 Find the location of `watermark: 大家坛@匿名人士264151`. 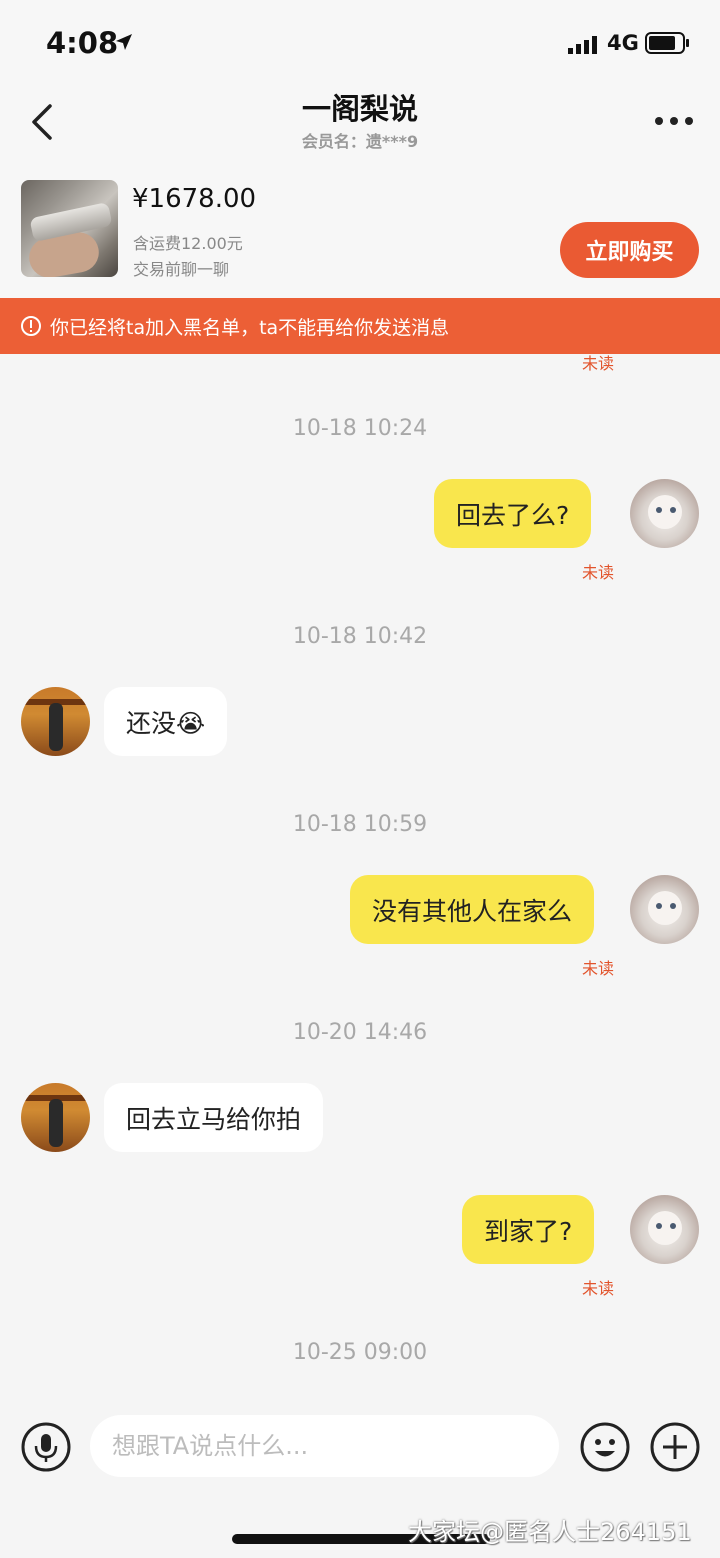

watermark: 大家坛@匿名人士264151 is located at coordinates (550, 1532).